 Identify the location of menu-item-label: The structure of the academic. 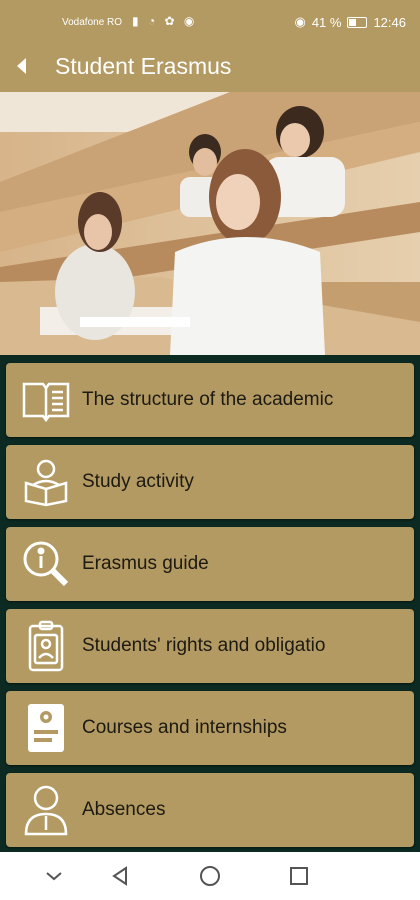
(208, 399).